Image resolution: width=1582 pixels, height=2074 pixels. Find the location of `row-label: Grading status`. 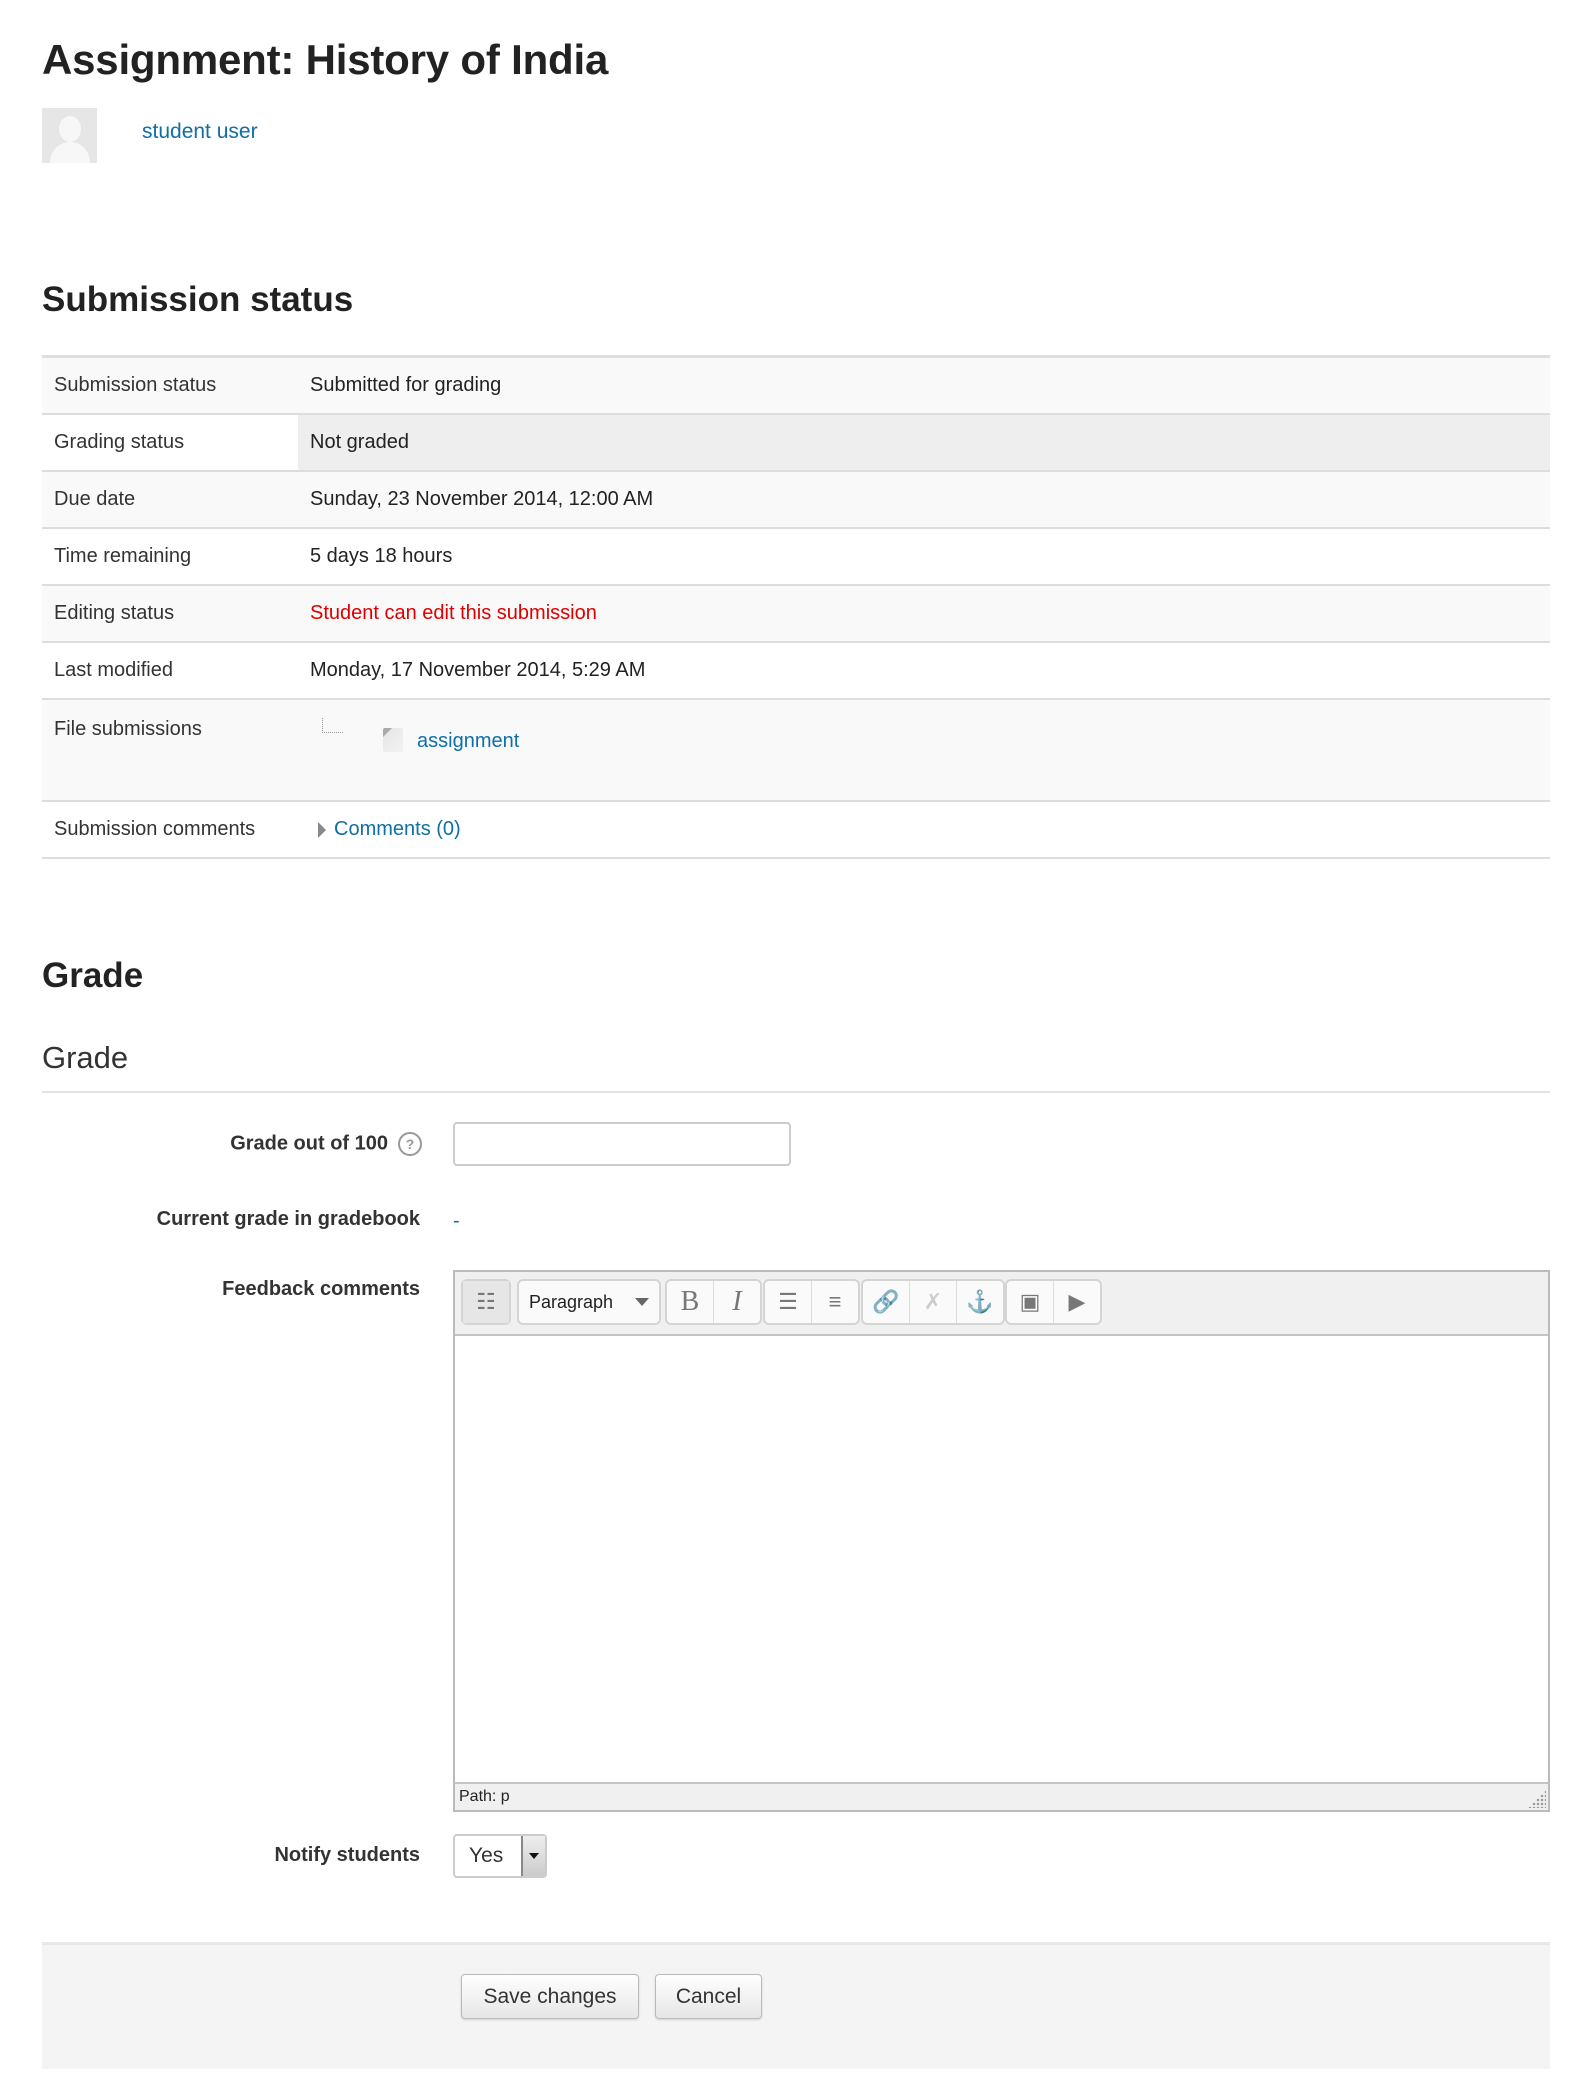

row-label: Grading status is located at coordinates (170, 443).